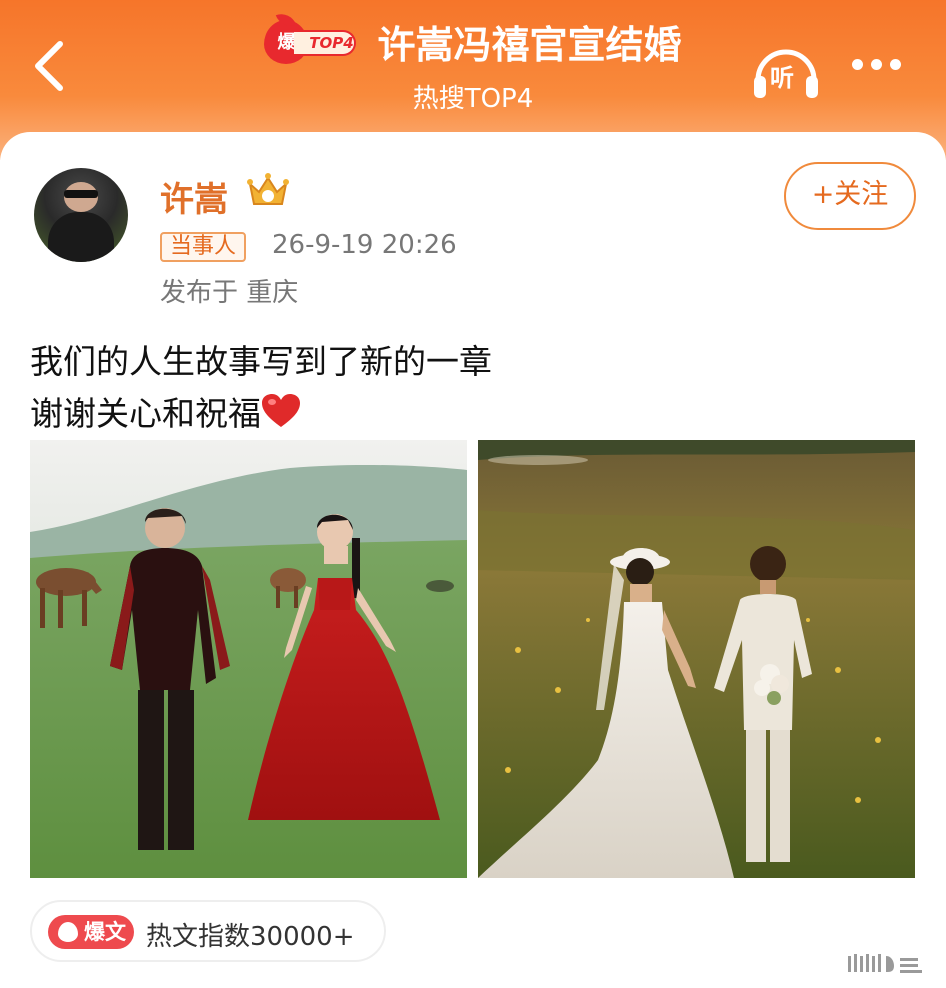 The height and width of the screenshot is (988, 946). What do you see at coordinates (203, 247) in the screenshot?
I see `role-tag: 当事人` at bounding box center [203, 247].